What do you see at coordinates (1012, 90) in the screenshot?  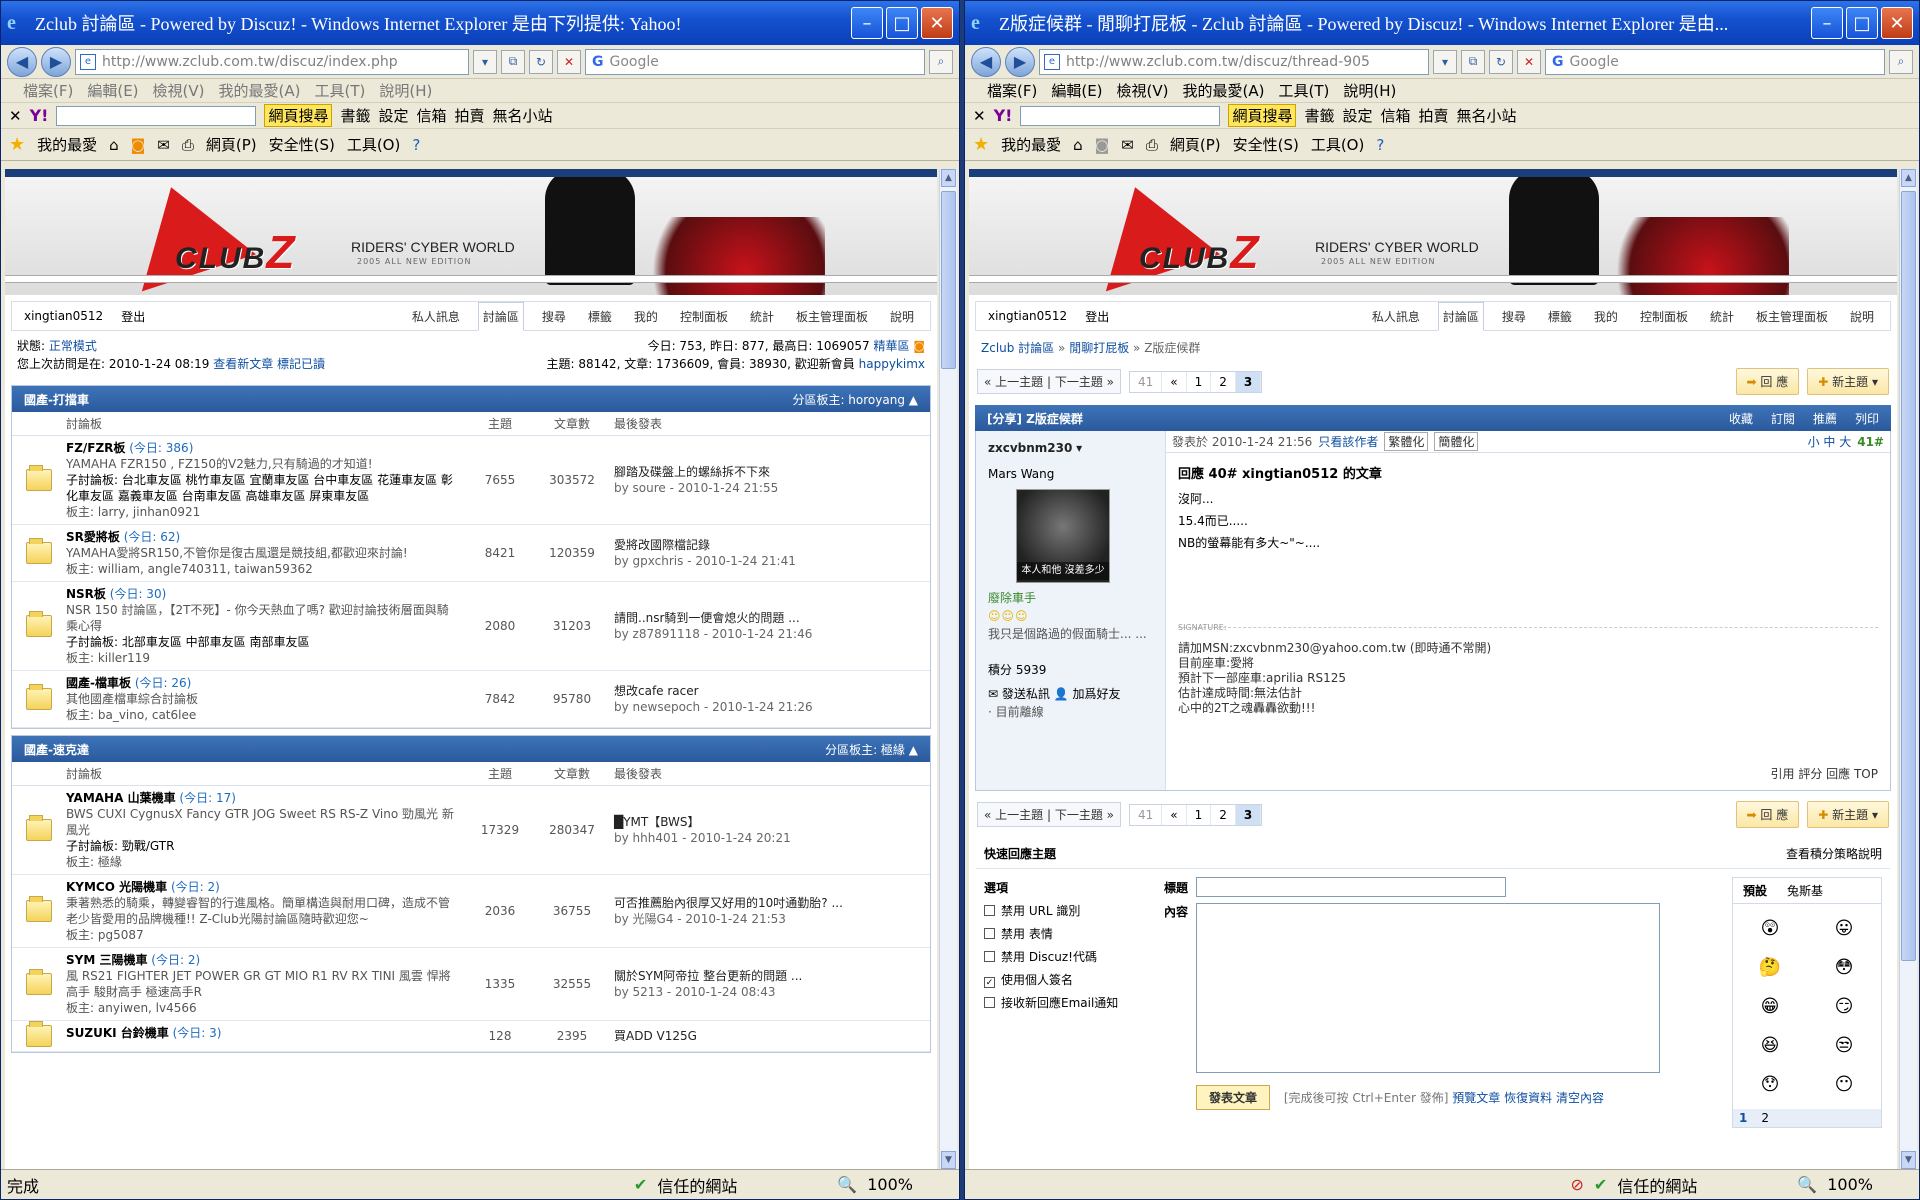 I see `menu-file: 檔案(F)` at bounding box center [1012, 90].